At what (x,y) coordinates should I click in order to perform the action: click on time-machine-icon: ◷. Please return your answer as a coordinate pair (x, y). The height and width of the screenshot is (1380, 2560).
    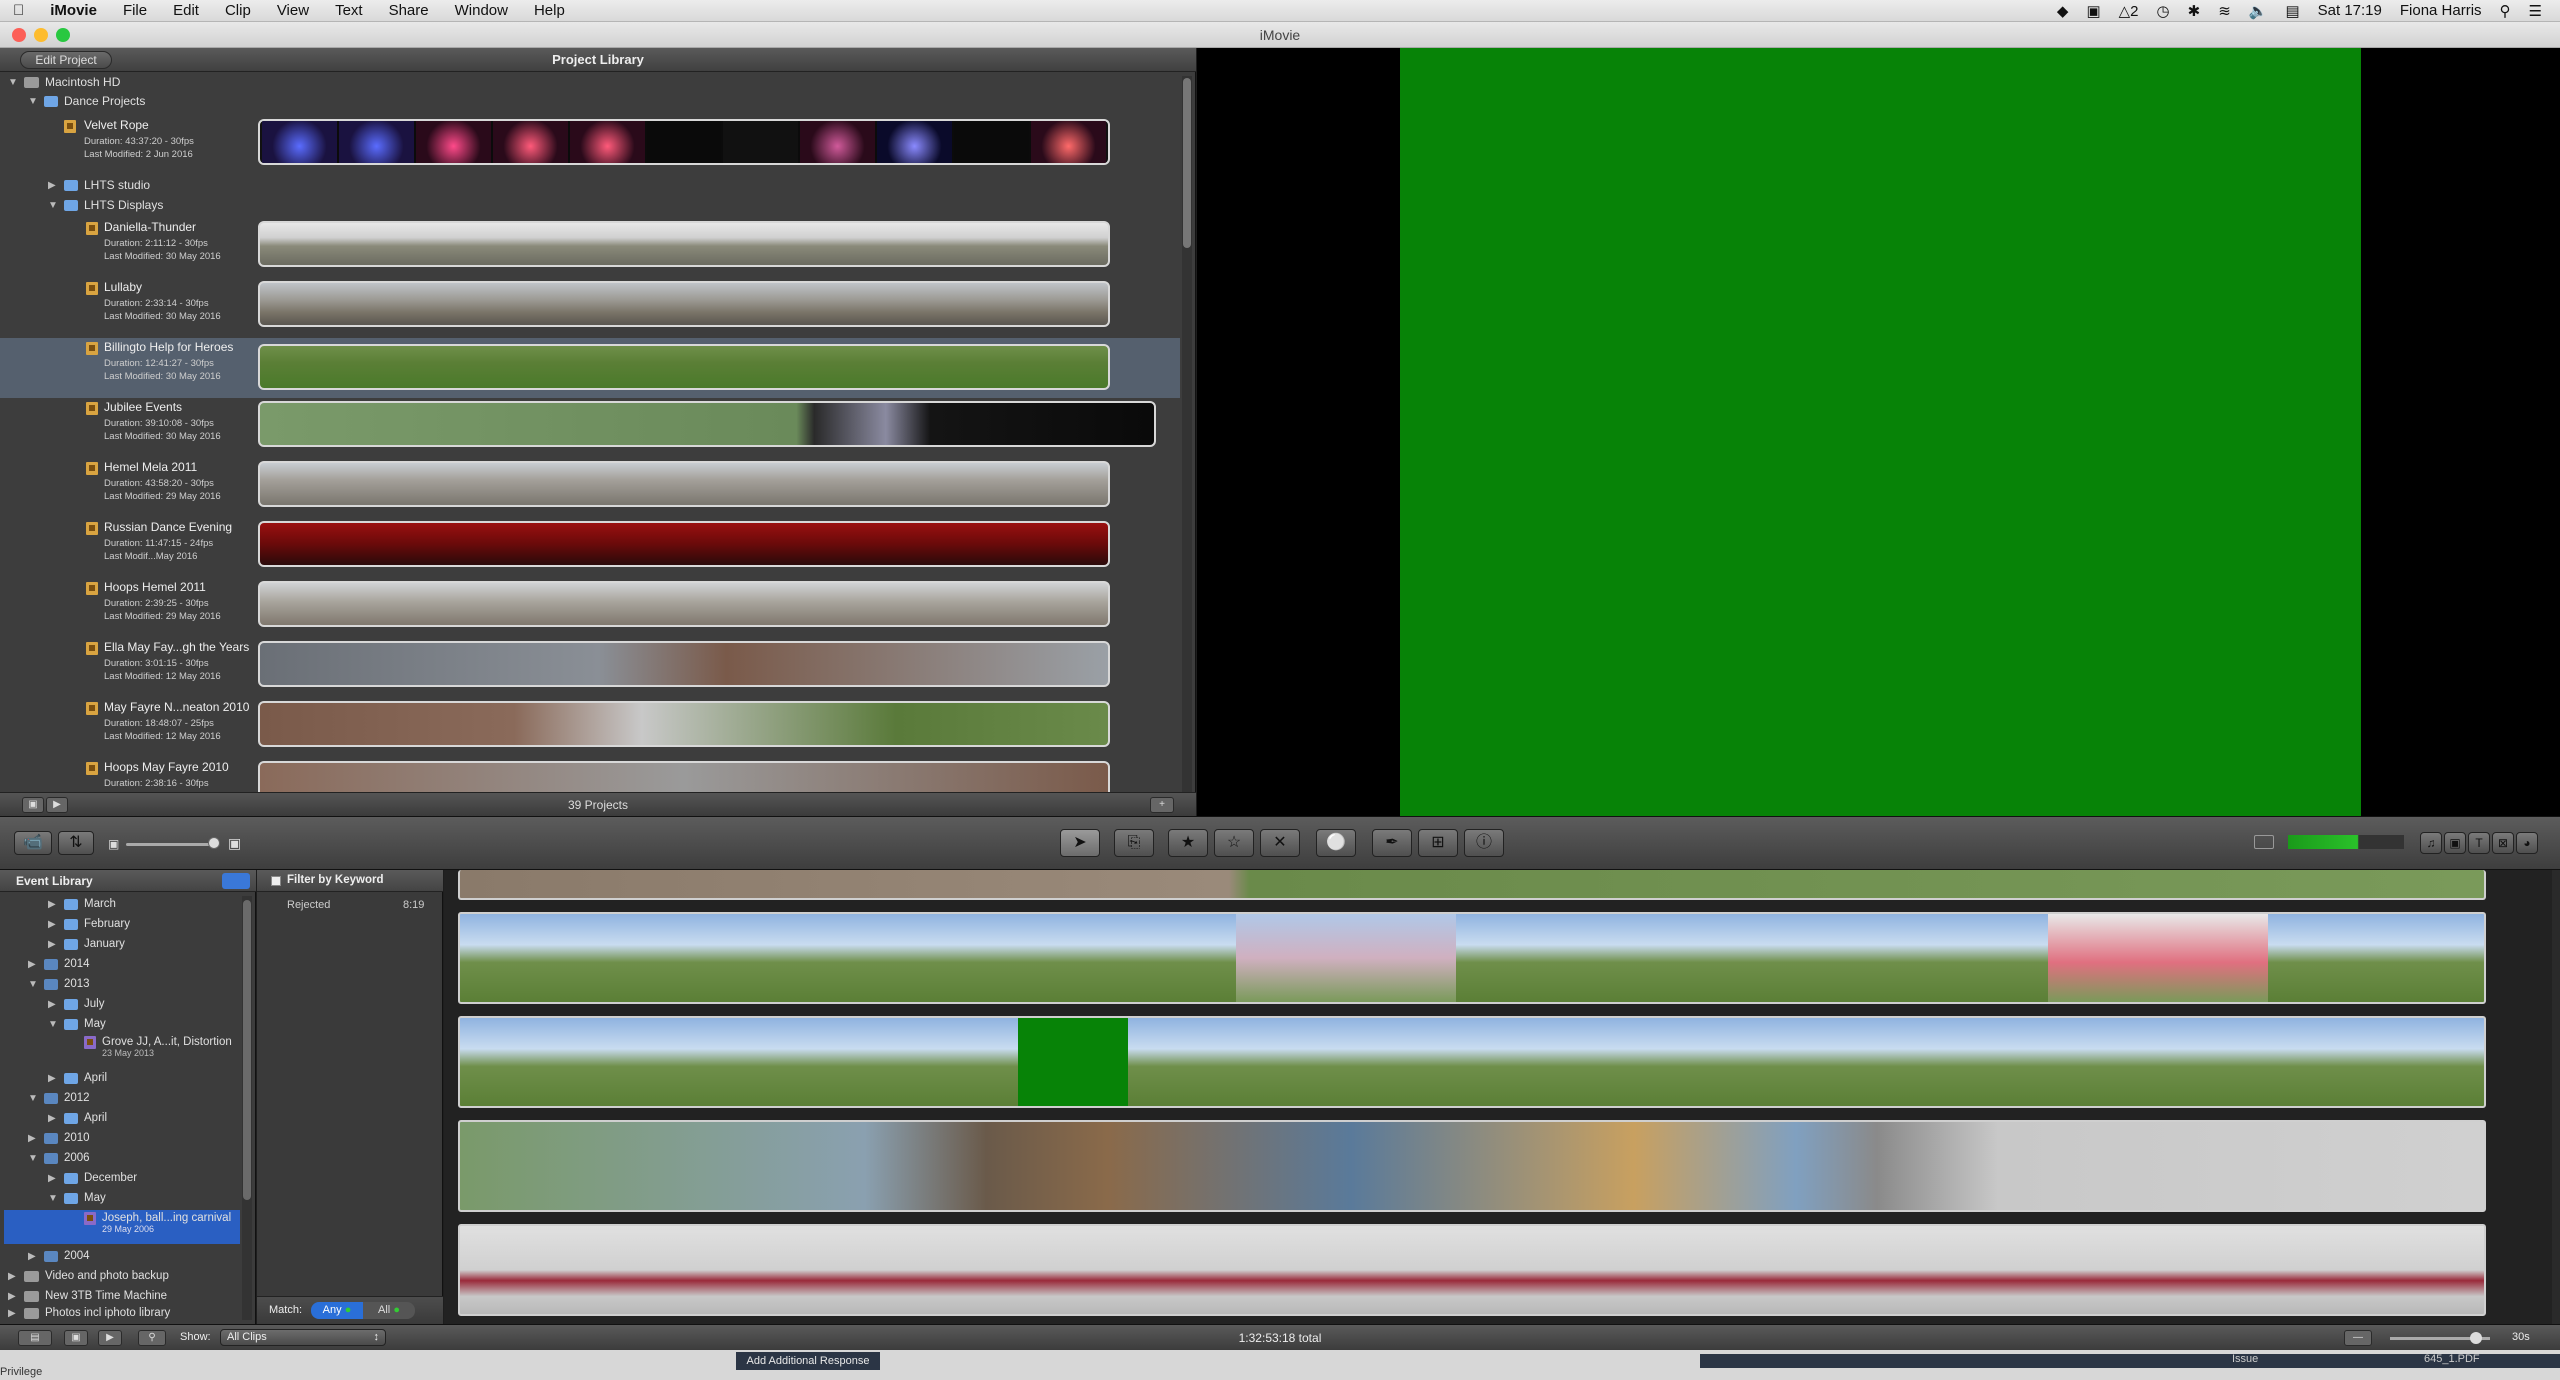
    Looking at the image, I should click on (2163, 11).